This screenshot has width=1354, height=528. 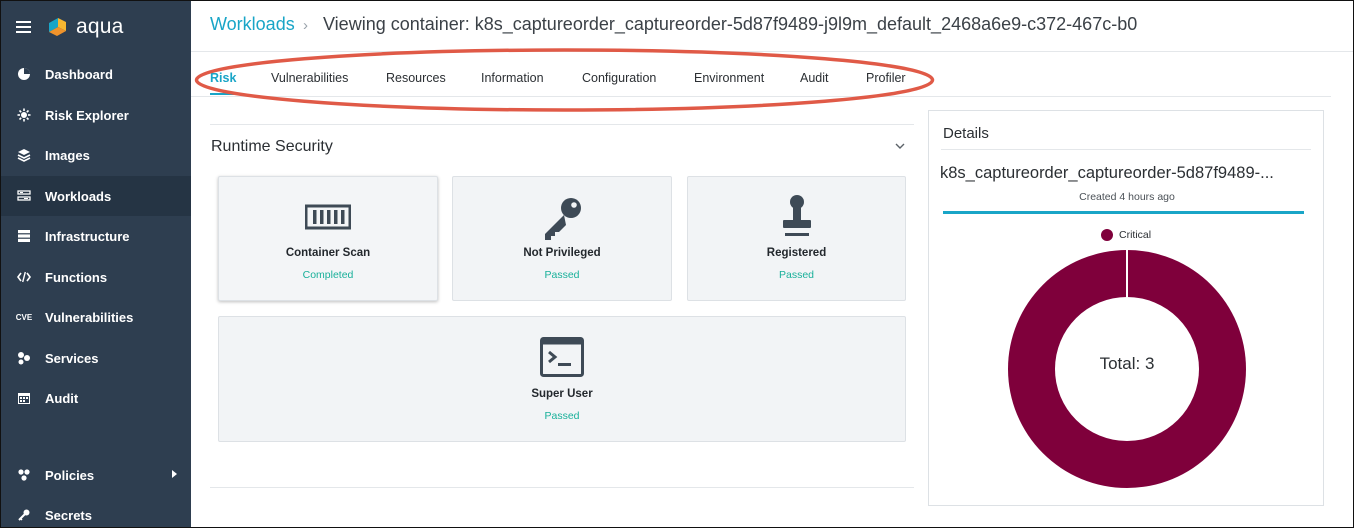 I want to click on sidebar-item-services: Services, so click(x=95, y=358).